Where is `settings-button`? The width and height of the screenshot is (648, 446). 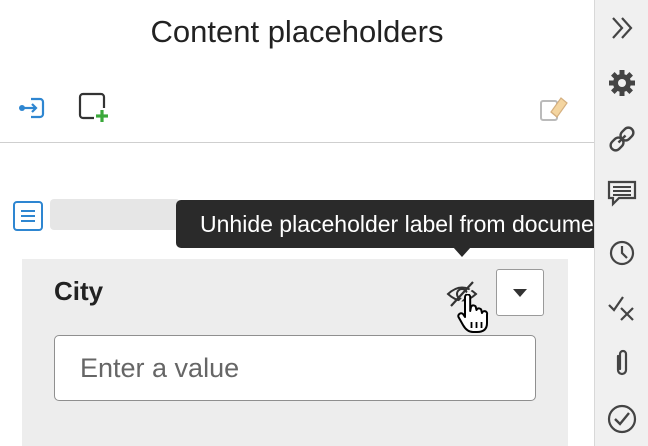 settings-button is located at coordinates (622, 83).